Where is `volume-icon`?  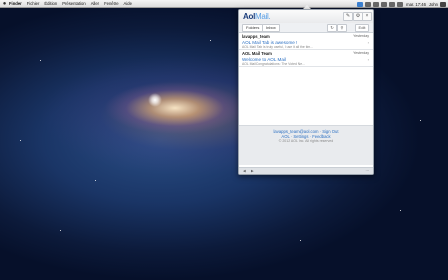 volume-icon is located at coordinates (392, 4).